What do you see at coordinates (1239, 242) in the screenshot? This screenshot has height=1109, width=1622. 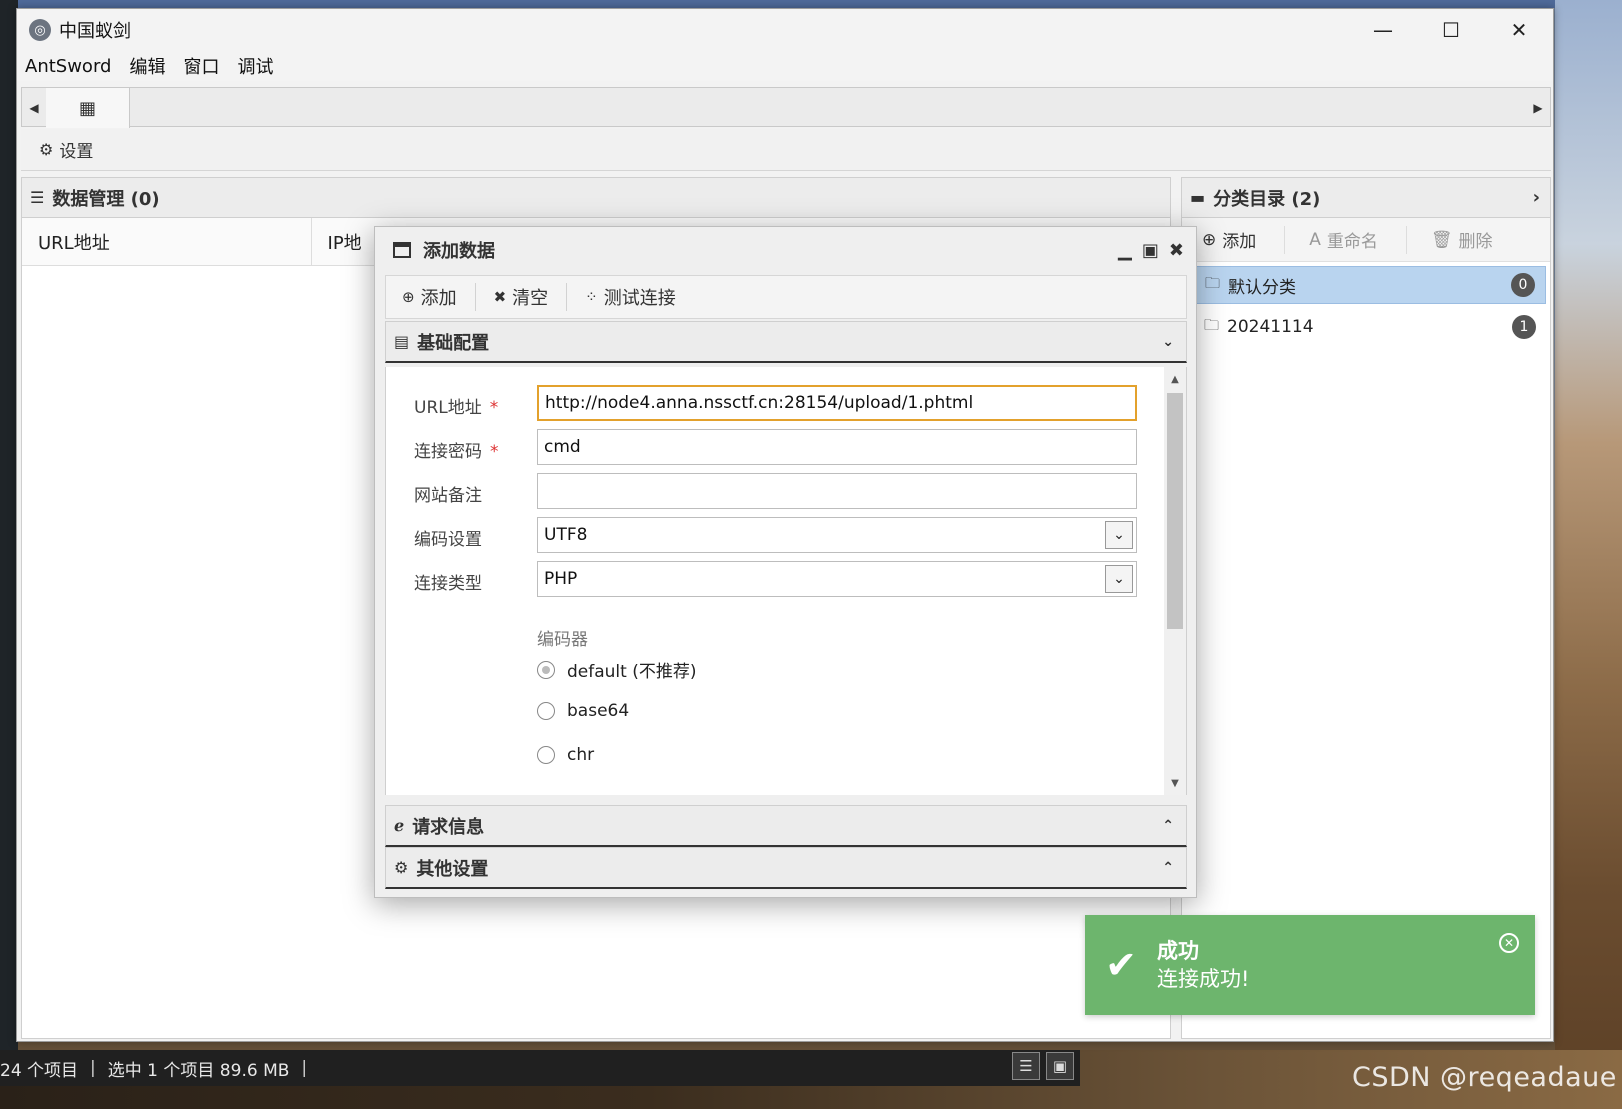 I see `category-add-label: 添加` at bounding box center [1239, 242].